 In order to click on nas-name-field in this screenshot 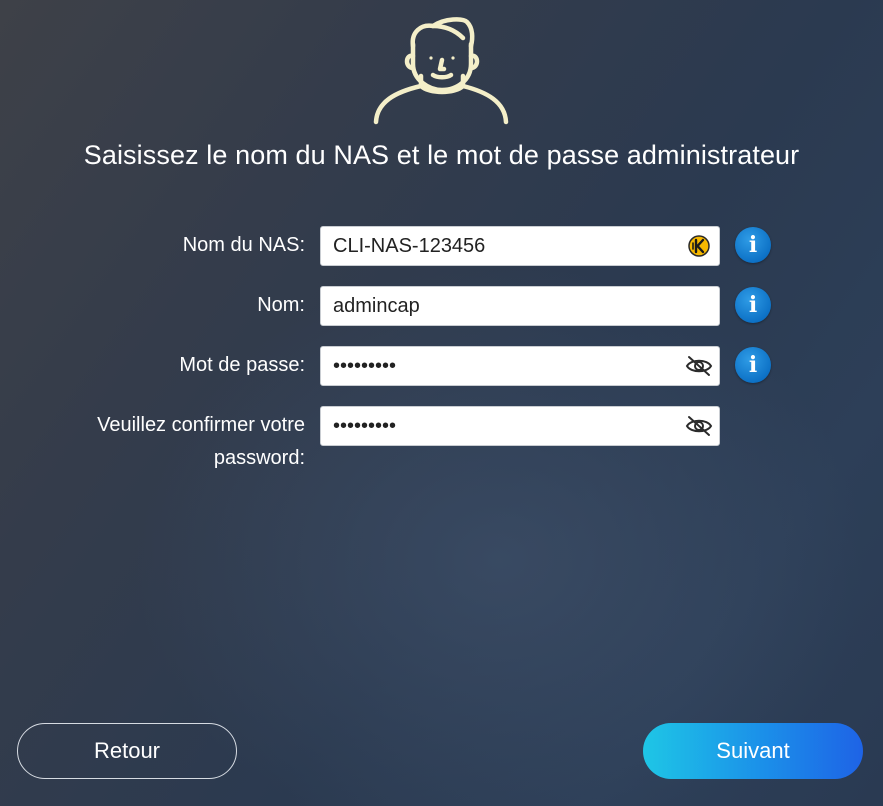, I will do `click(520, 246)`.